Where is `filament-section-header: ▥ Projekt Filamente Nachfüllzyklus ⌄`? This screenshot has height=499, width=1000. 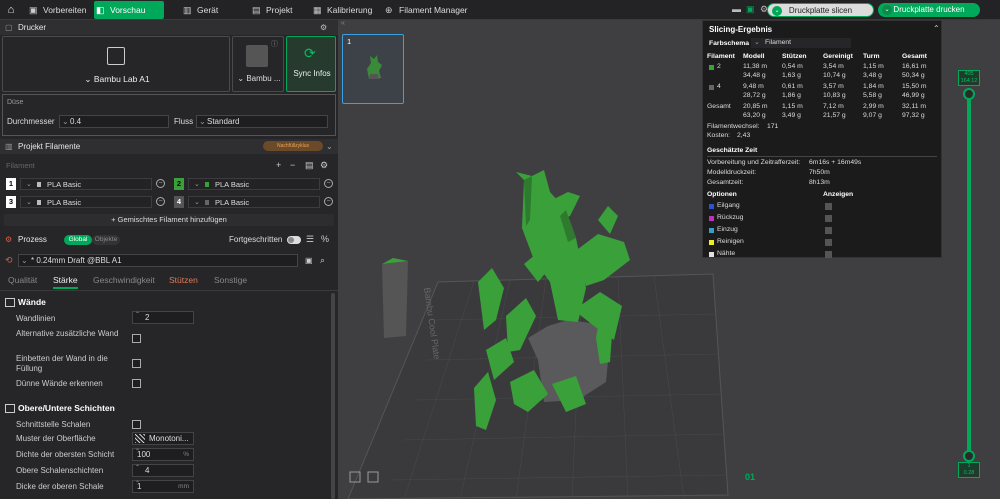 filament-section-header: ▥ Projekt Filamente Nachfüllzyklus ⌄ is located at coordinates (169, 146).